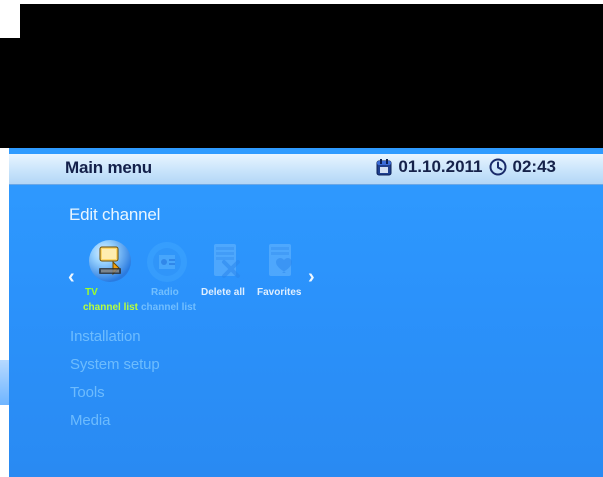 This screenshot has height=477, width=603. Describe the element at coordinates (281, 262) in the screenshot. I see `favorites-icon` at that location.